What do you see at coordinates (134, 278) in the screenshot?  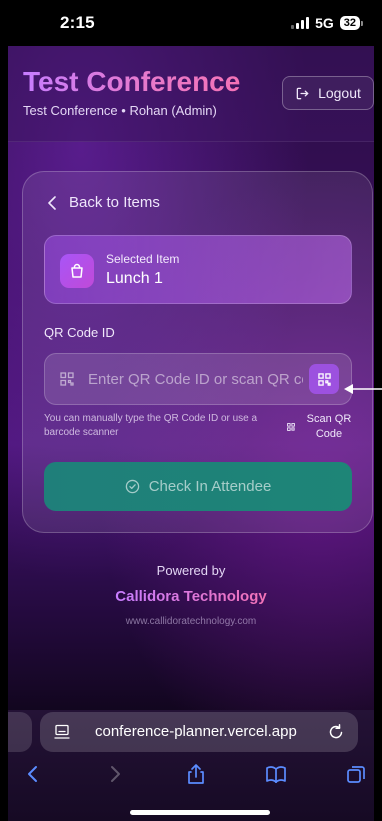 I see `selected-item-value: Lunch 1` at bounding box center [134, 278].